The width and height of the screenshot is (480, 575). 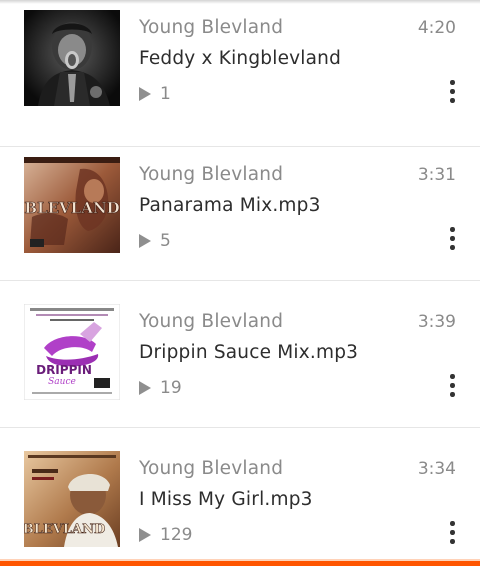 I want to click on bottom-accent-bar, so click(x=240, y=562).